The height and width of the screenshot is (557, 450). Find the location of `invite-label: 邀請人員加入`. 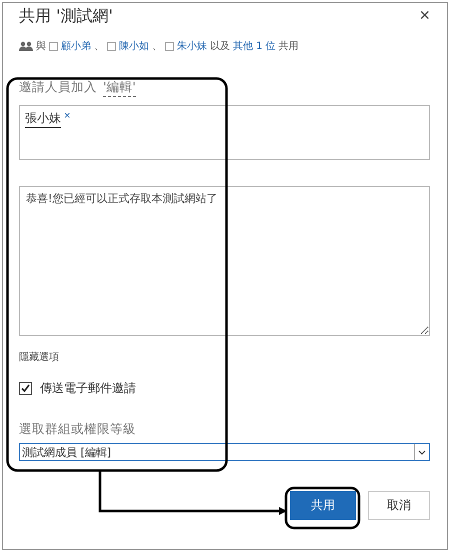

invite-label: 邀請人員加入 is located at coordinates (58, 87).